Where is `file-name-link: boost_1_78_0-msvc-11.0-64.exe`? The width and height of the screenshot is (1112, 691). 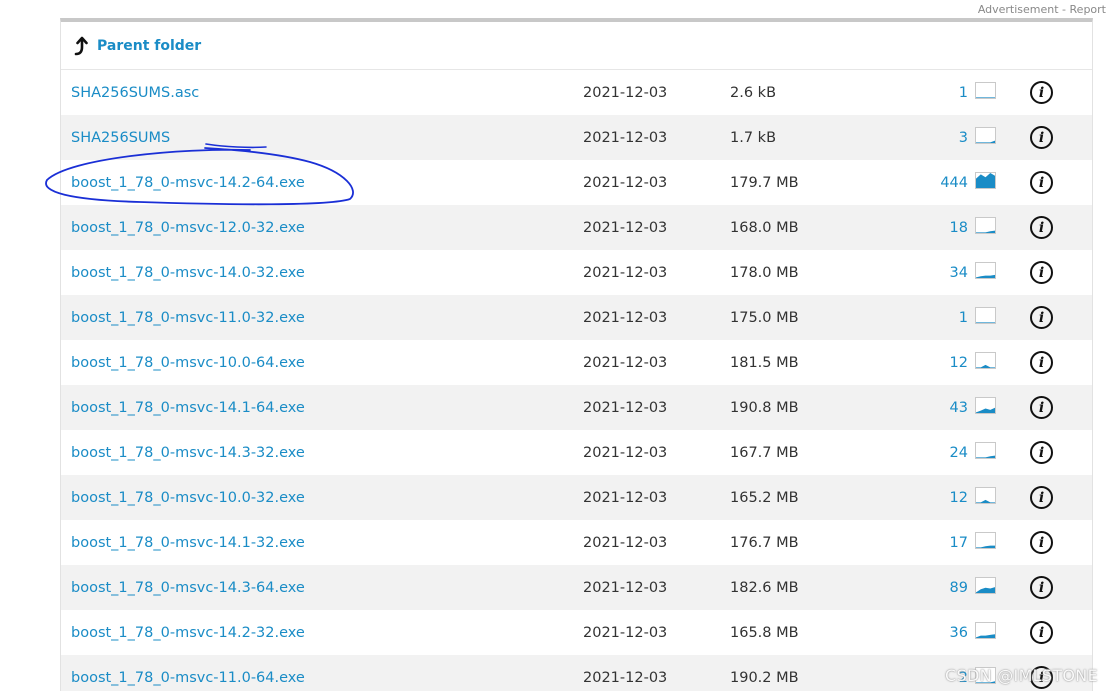
file-name-link: boost_1_78_0-msvc-11.0-64.exe is located at coordinates (188, 678).